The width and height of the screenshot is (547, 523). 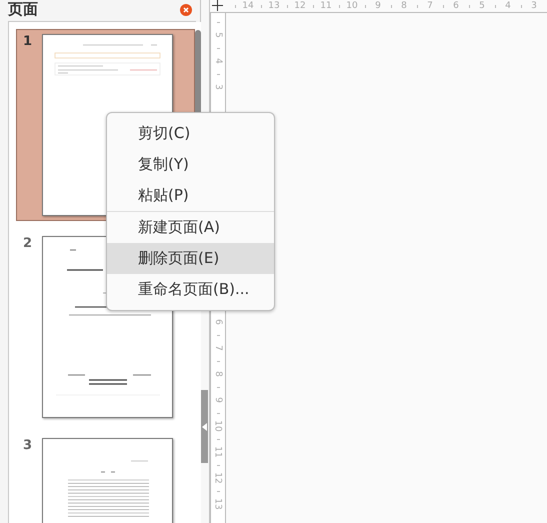 What do you see at coordinates (28, 244) in the screenshot?
I see `page-number: 2` at bounding box center [28, 244].